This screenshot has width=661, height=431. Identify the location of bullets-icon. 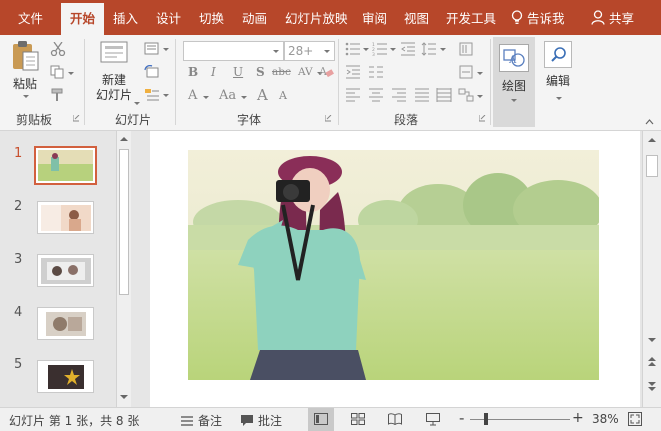
(353, 49).